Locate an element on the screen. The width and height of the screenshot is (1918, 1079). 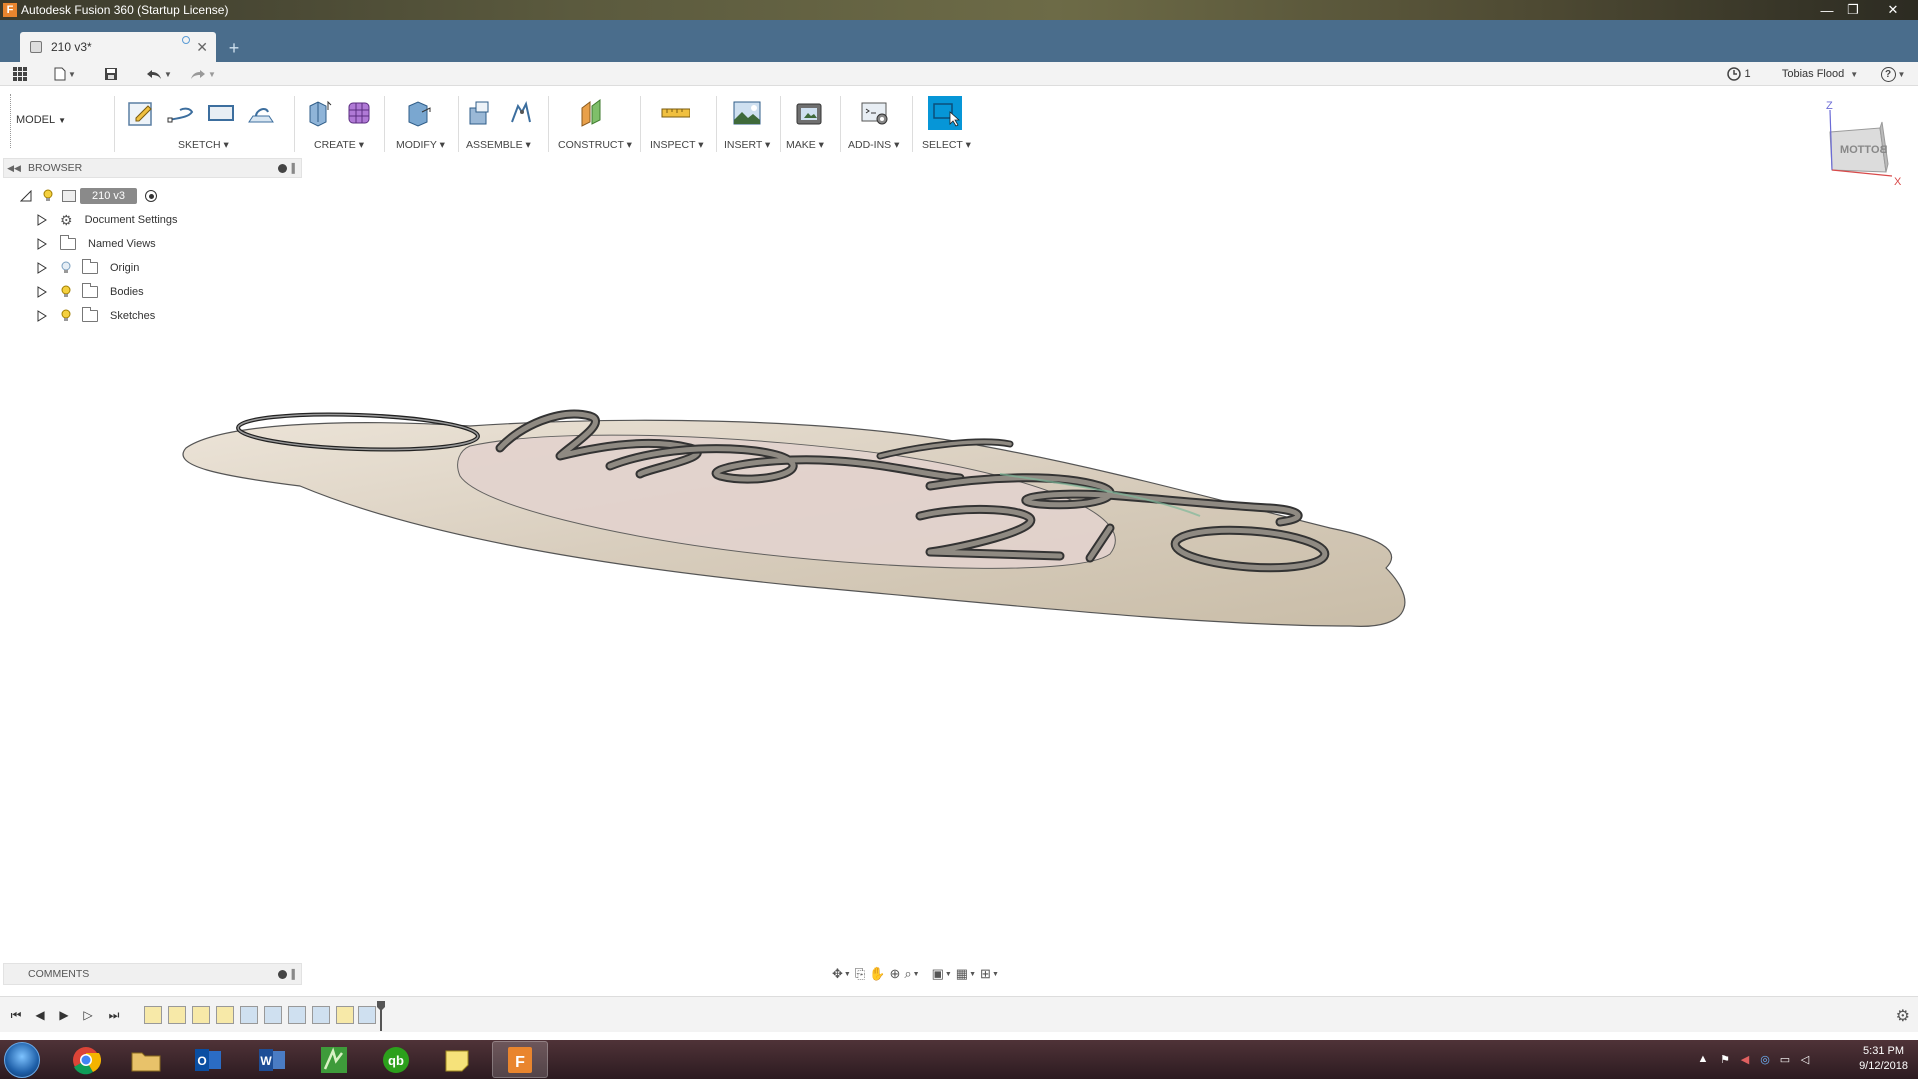
inspect-menu: INSPECT ▾ is located at coordinates (677, 145).